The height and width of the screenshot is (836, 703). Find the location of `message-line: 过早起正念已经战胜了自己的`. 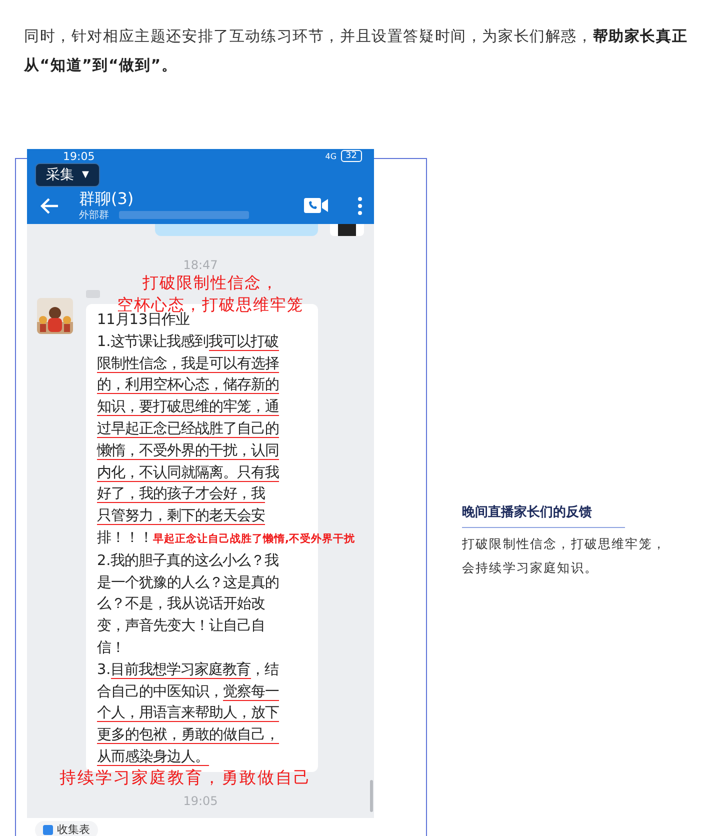

message-line: 过早起正念已经战胜了自己的 is located at coordinates (188, 430).